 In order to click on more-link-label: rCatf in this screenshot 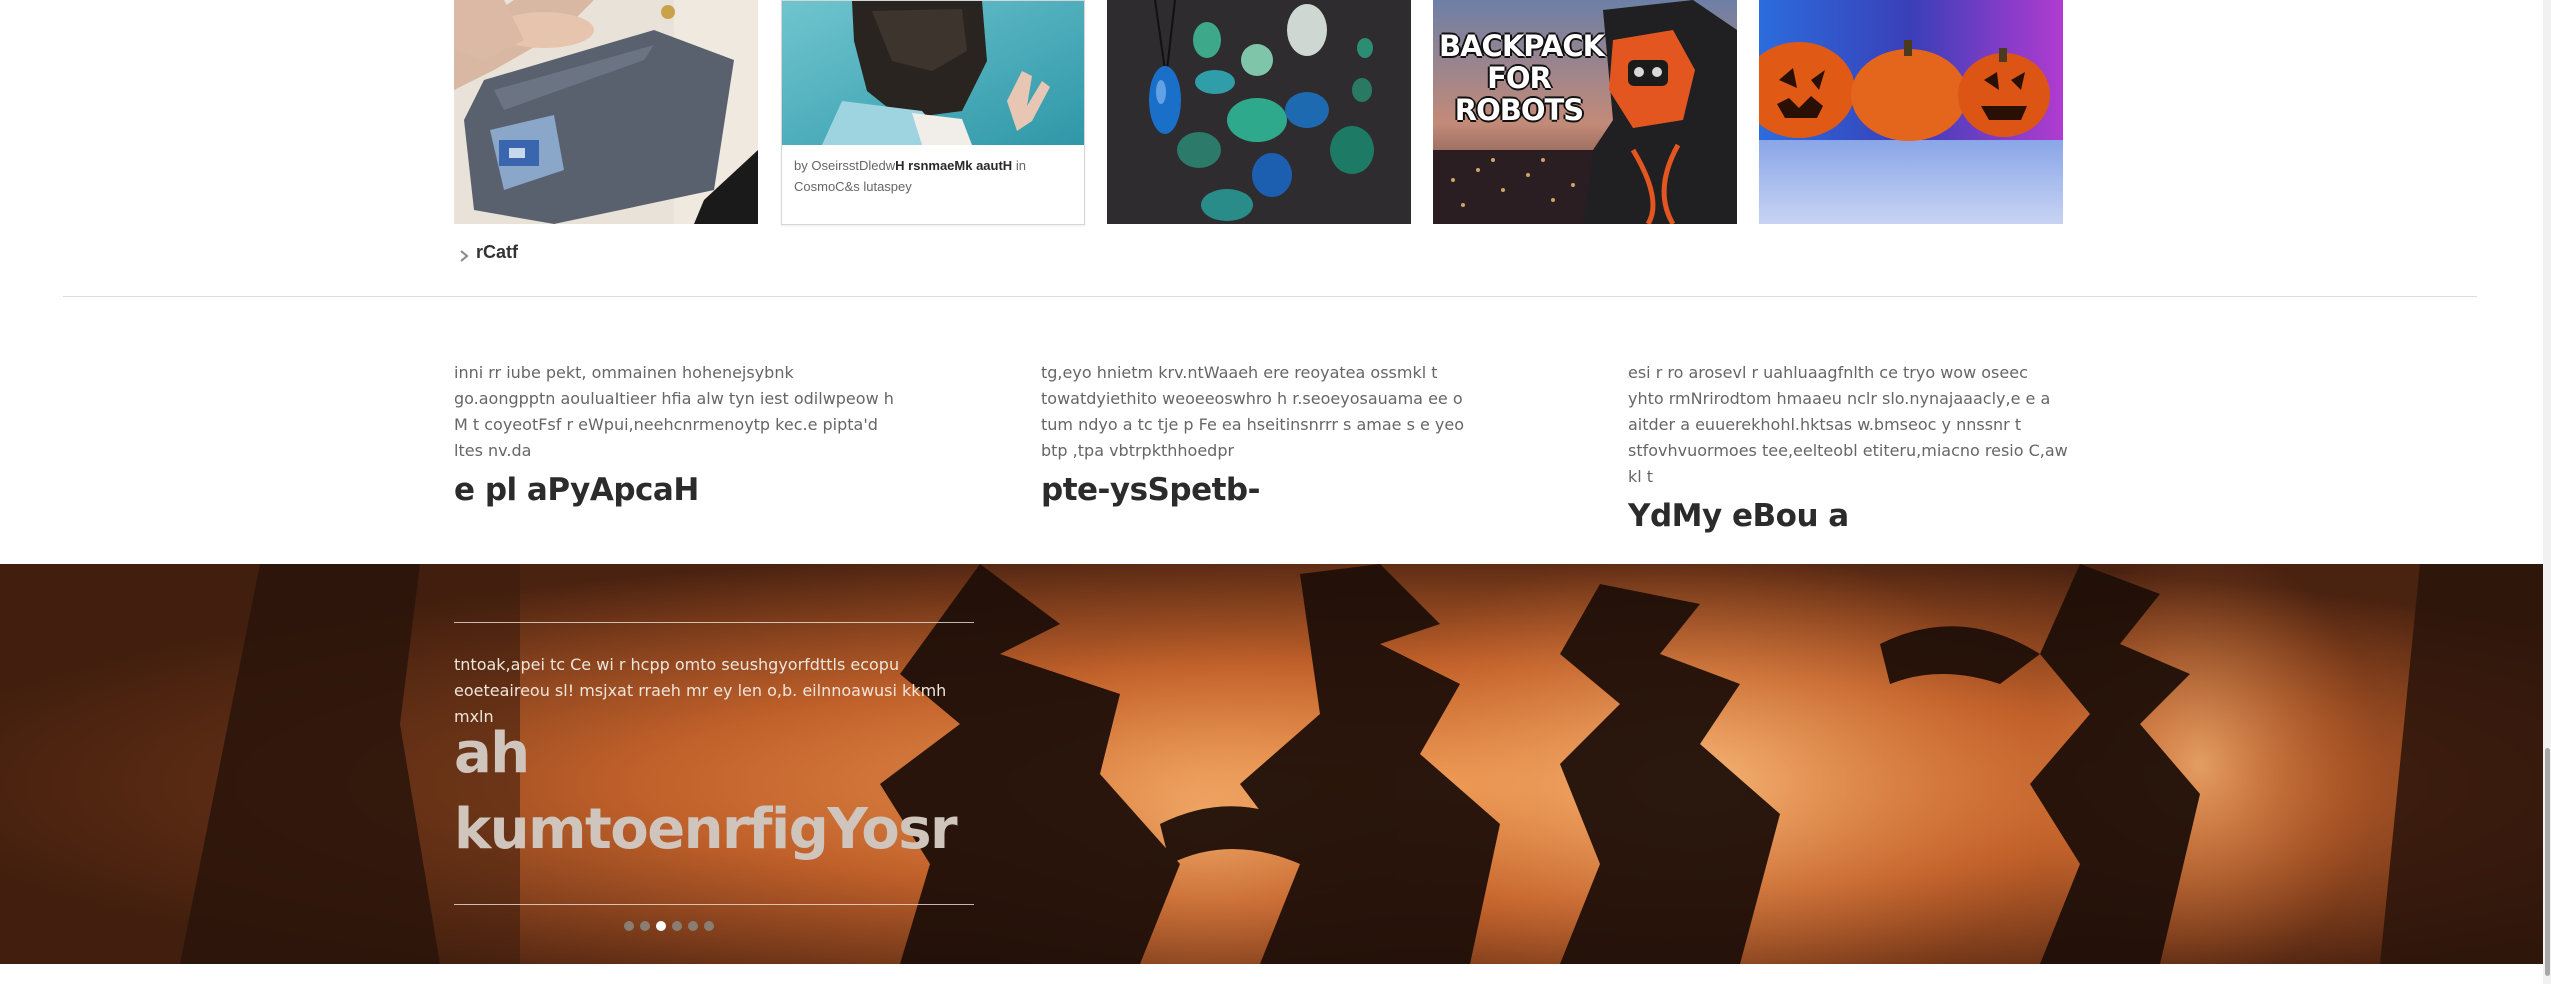, I will do `click(497, 252)`.